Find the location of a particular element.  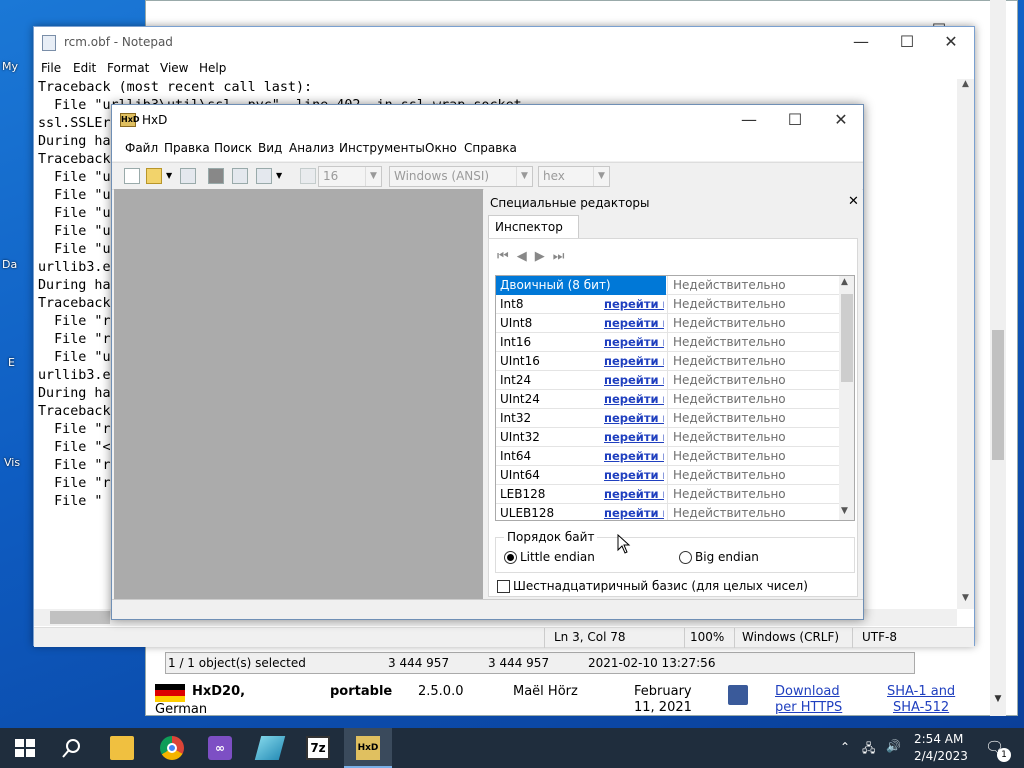

desktop-icon-label: My is located at coordinates (10, 66).